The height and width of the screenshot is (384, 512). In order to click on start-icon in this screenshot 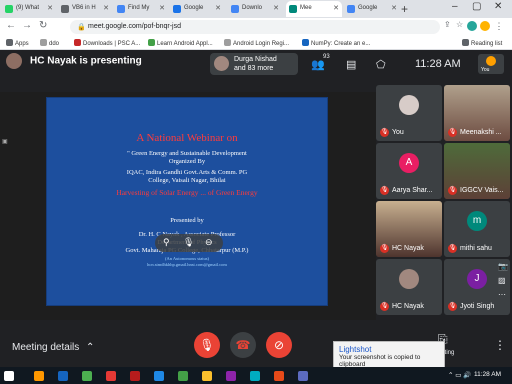, I will do `click(9, 376)`.